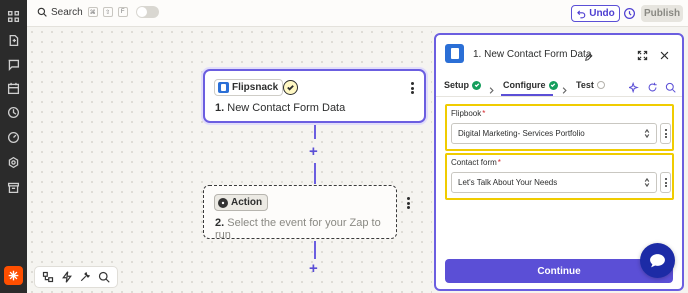 This screenshot has height=293, width=688. Describe the element at coordinates (532, 54) in the screenshot. I see `panel-title: 1. New Contact Form Data` at that location.